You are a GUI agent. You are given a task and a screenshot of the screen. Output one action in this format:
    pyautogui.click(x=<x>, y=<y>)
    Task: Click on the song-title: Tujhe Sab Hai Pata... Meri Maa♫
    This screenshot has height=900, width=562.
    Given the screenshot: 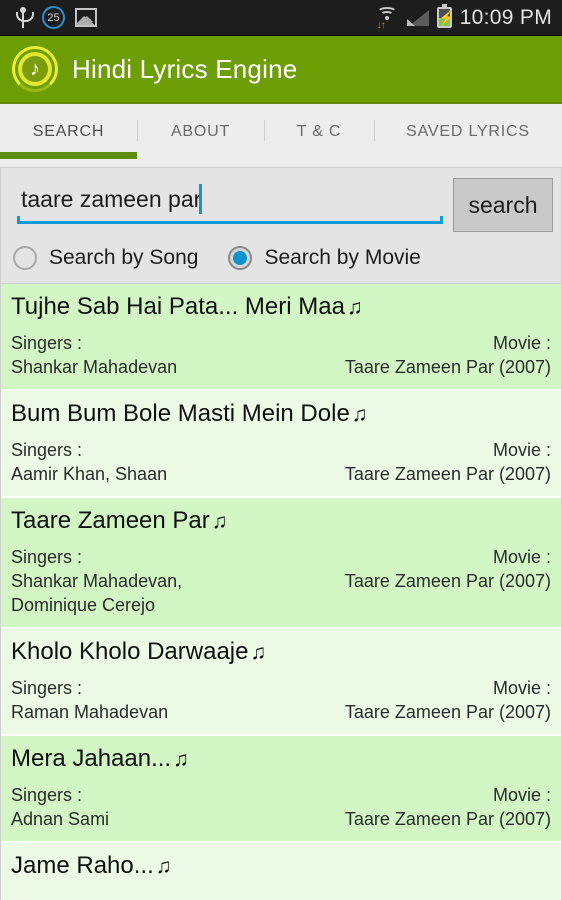 What is the action you would take?
    pyautogui.click(x=281, y=307)
    